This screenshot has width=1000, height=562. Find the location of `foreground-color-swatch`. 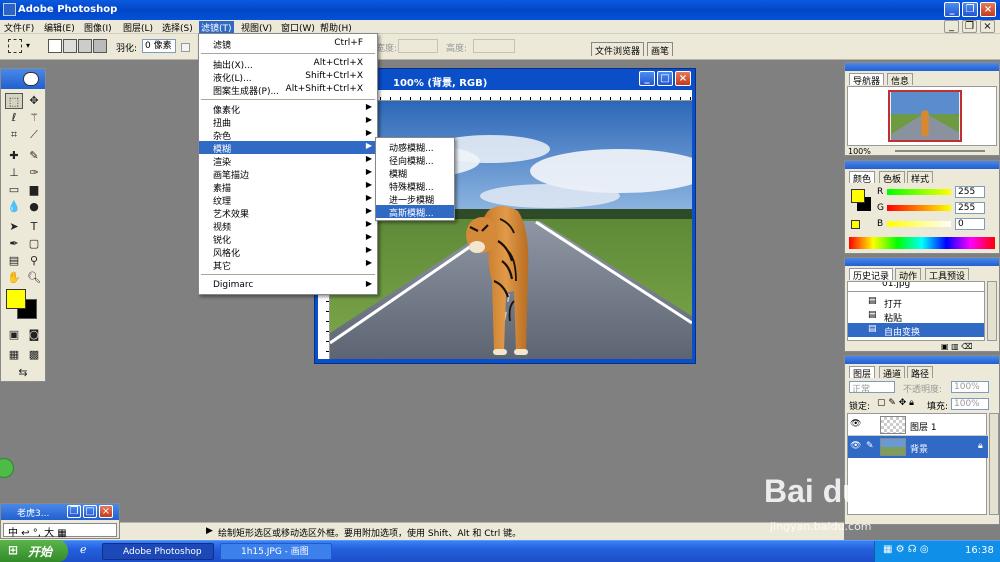

foreground-color-swatch is located at coordinates (16, 299).